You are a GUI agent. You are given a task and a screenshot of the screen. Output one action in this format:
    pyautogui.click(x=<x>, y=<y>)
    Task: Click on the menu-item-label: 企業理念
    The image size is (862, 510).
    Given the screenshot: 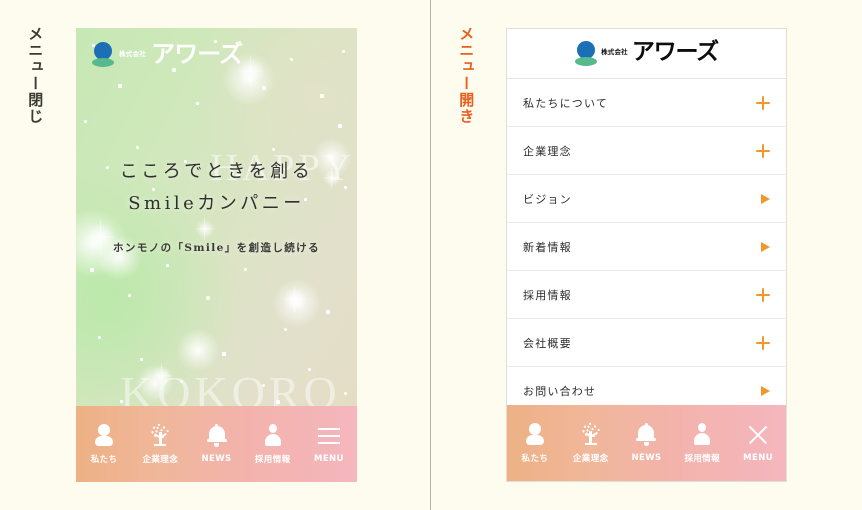 What is the action you would take?
    pyautogui.click(x=547, y=151)
    